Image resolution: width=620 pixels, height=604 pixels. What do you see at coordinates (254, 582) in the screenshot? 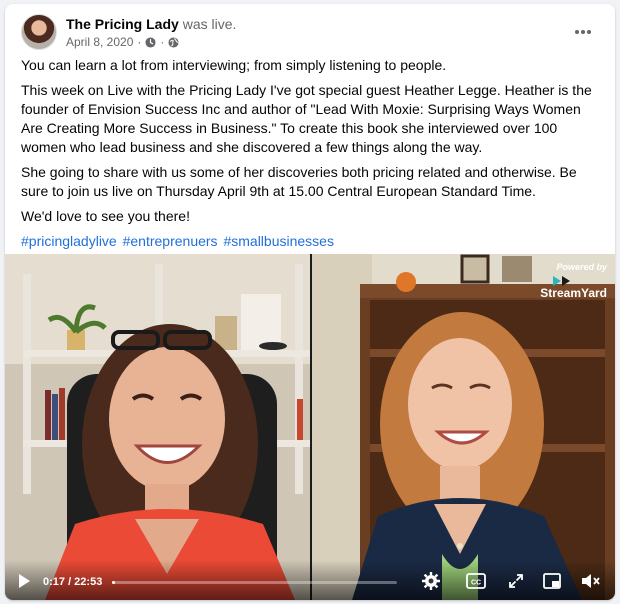
I see `video-progress-bar` at bounding box center [254, 582].